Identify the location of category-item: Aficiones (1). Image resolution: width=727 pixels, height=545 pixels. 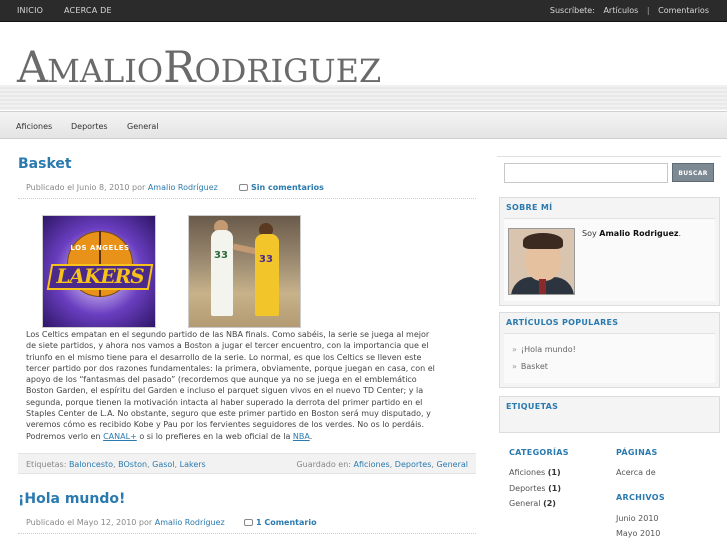
(535, 472).